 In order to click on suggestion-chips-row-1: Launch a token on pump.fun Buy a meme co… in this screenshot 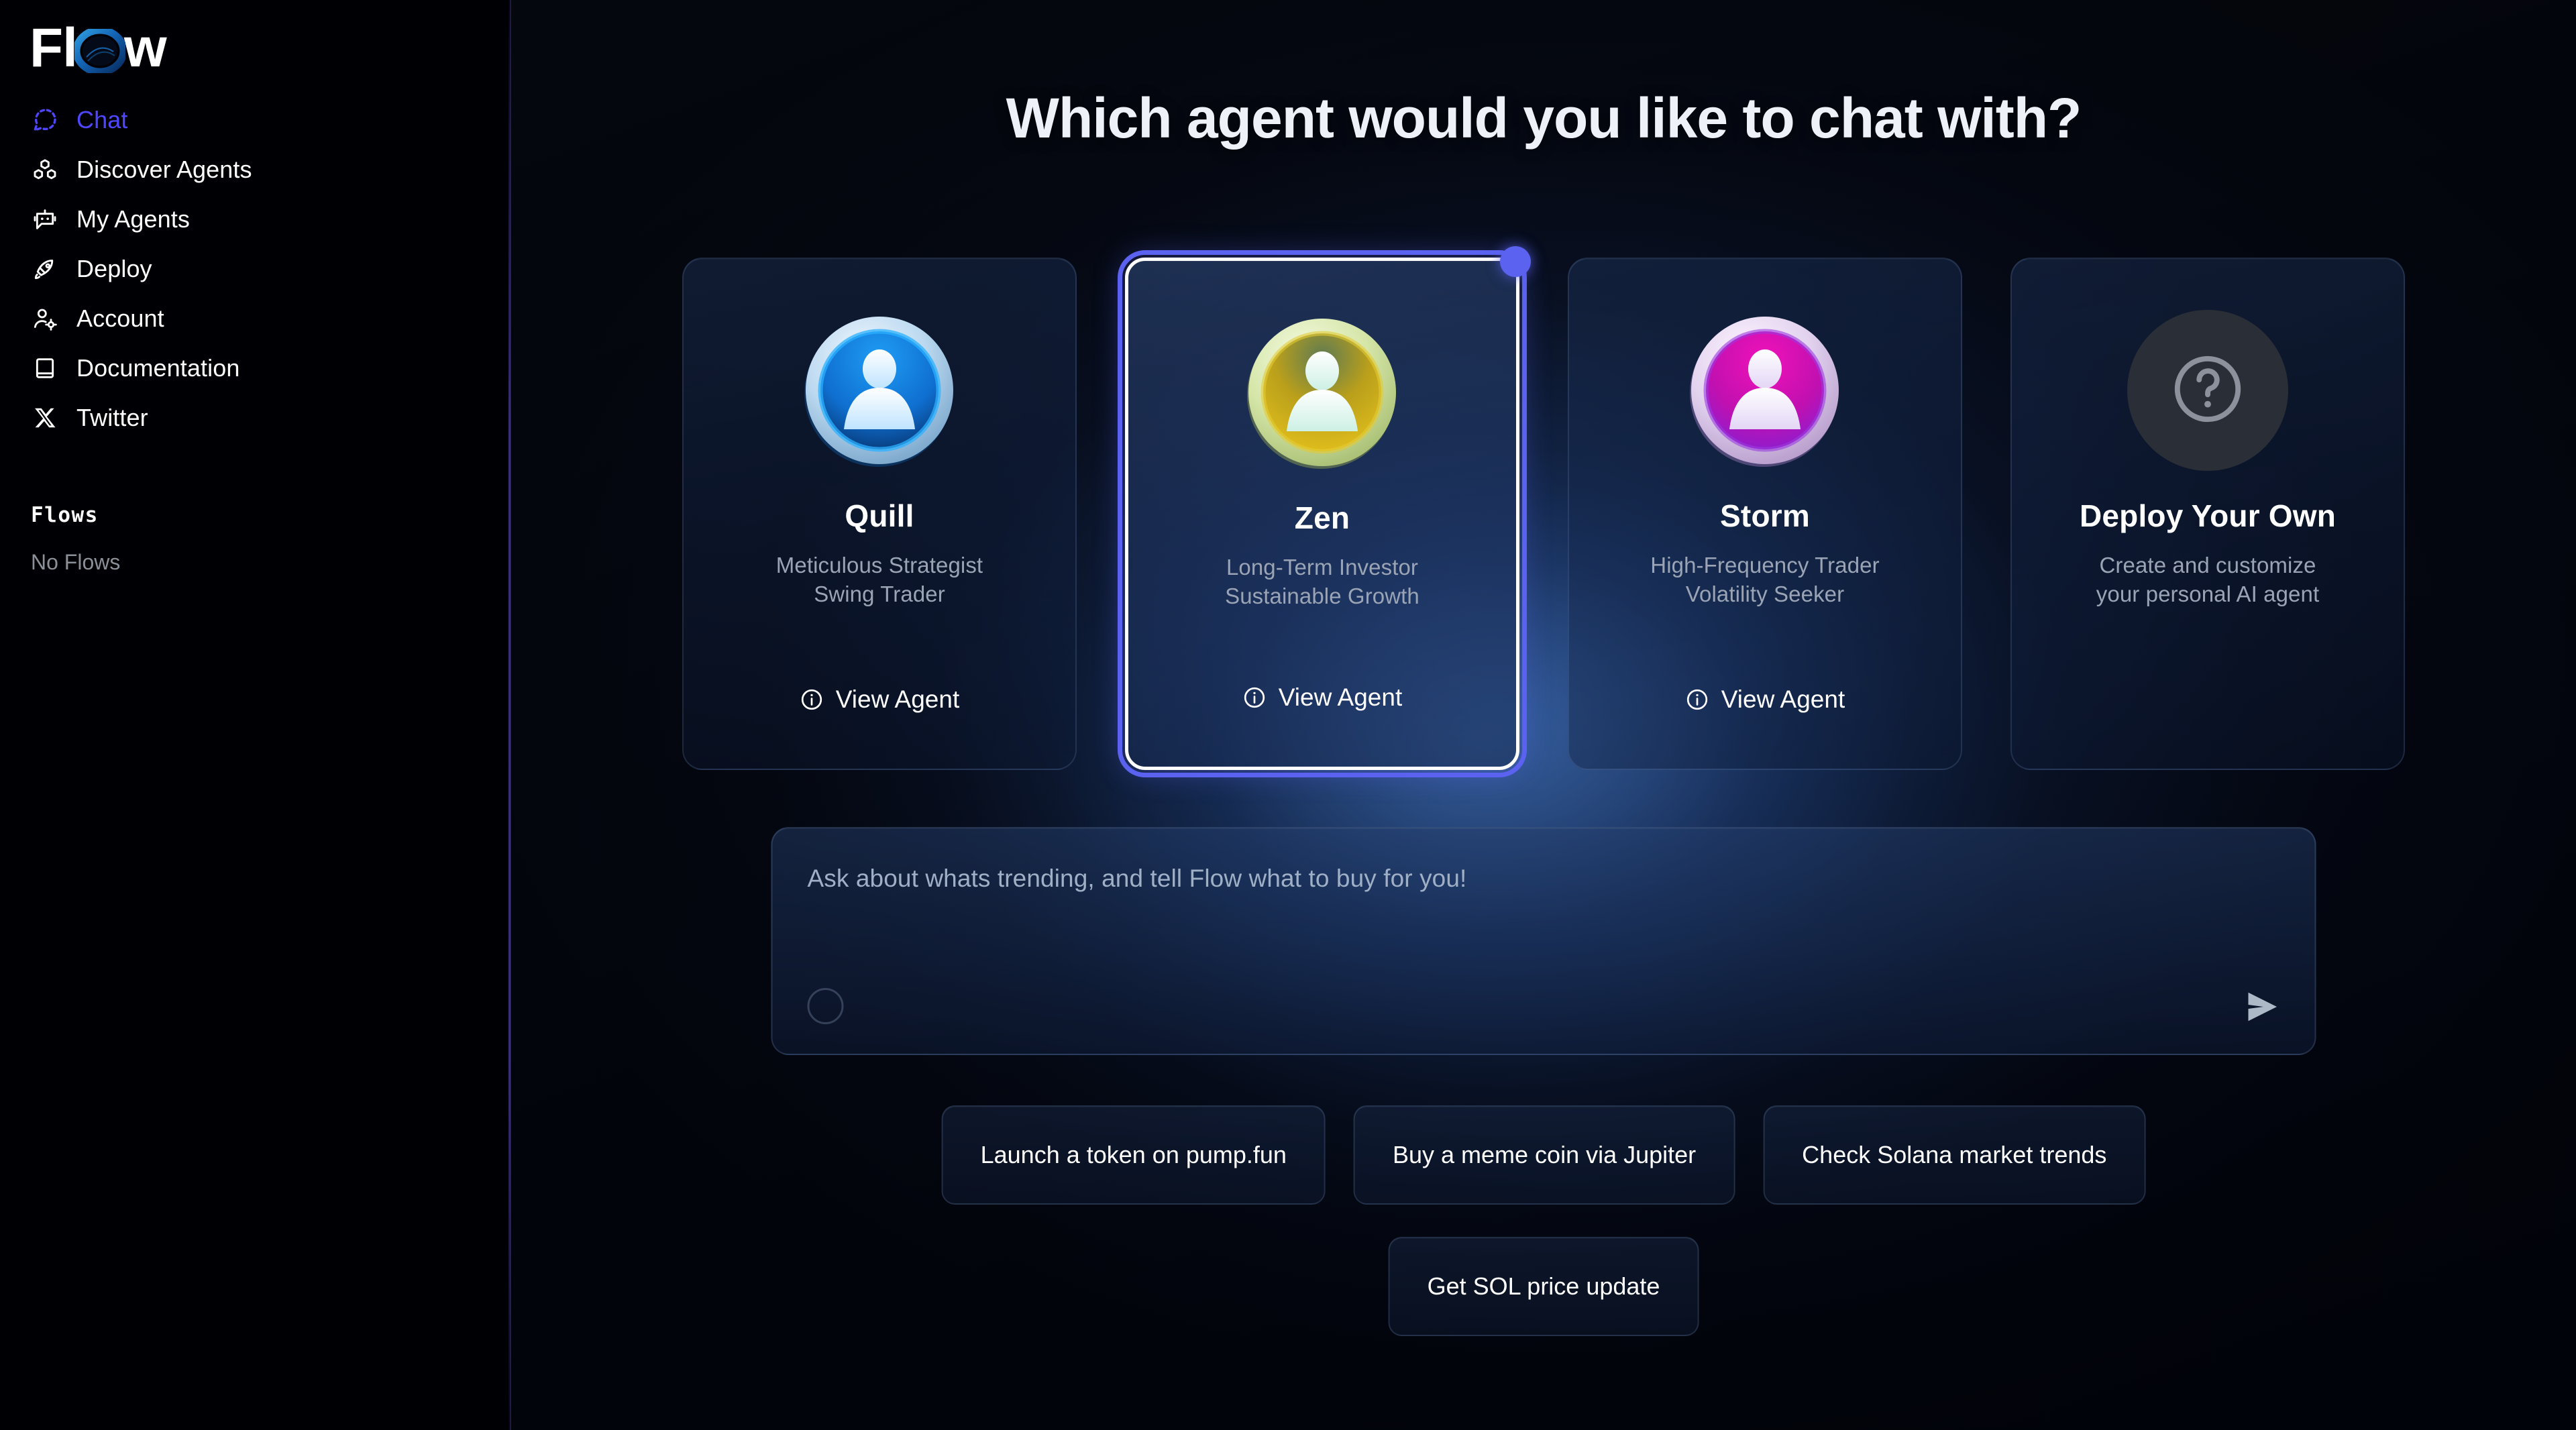, I will do `click(1543, 1155)`.